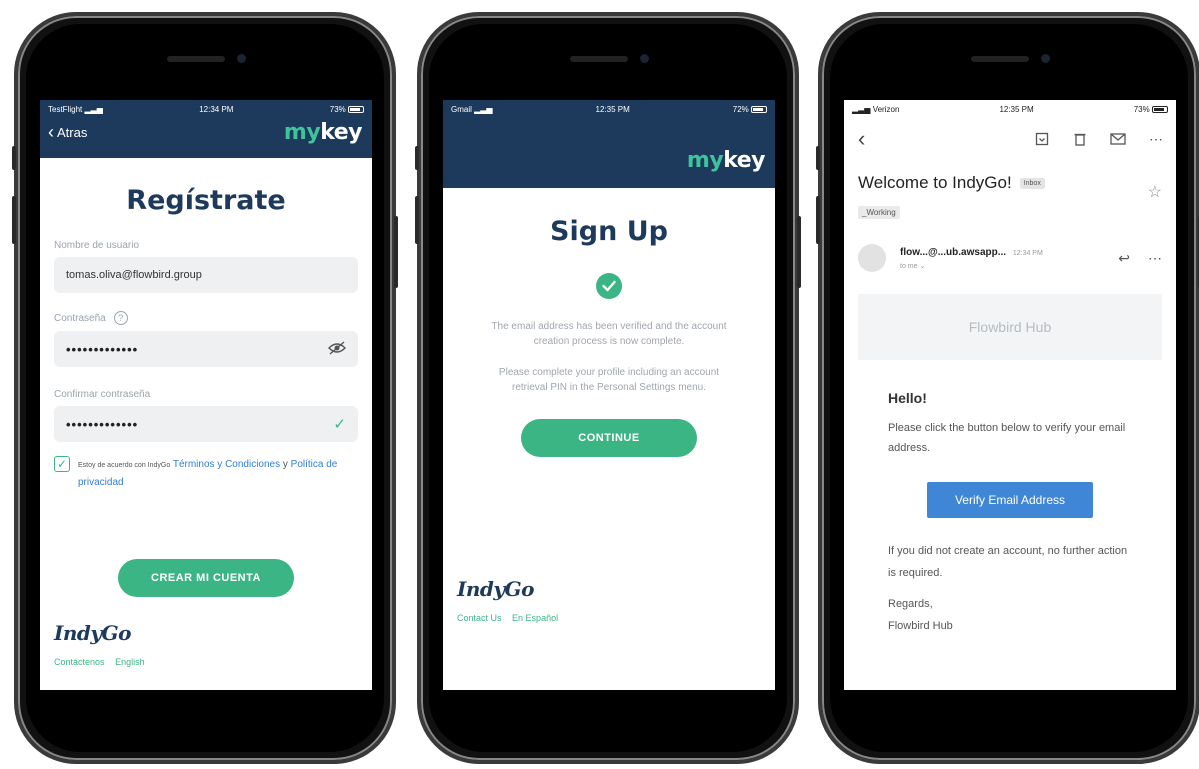  What do you see at coordinates (80, 318) in the screenshot?
I see `password-label: Contraseña` at bounding box center [80, 318].